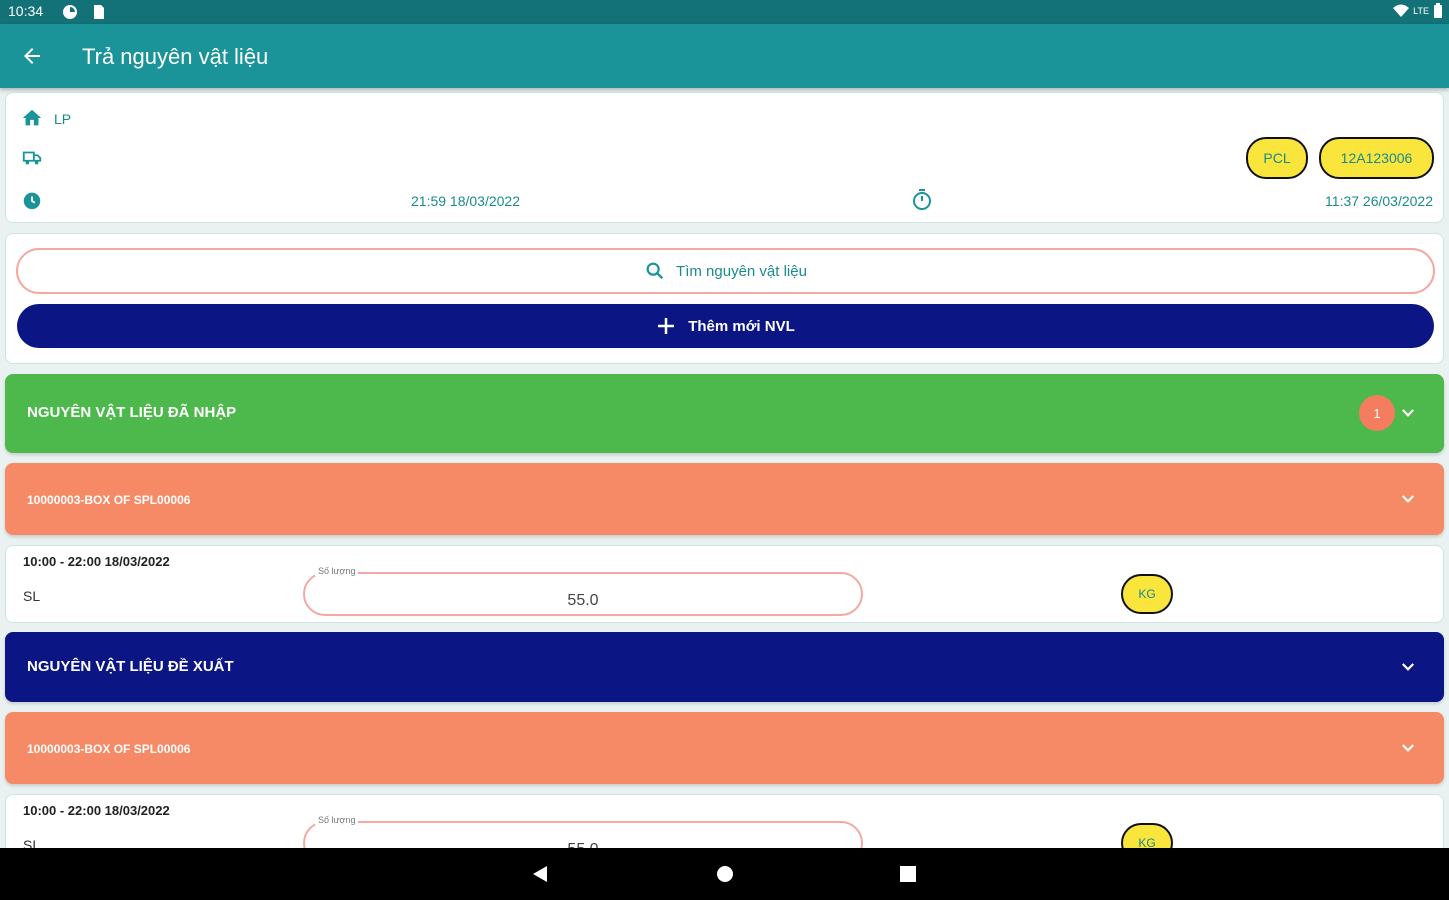  What do you see at coordinates (32, 596) in the screenshot?
I see `quantity-label: SL` at bounding box center [32, 596].